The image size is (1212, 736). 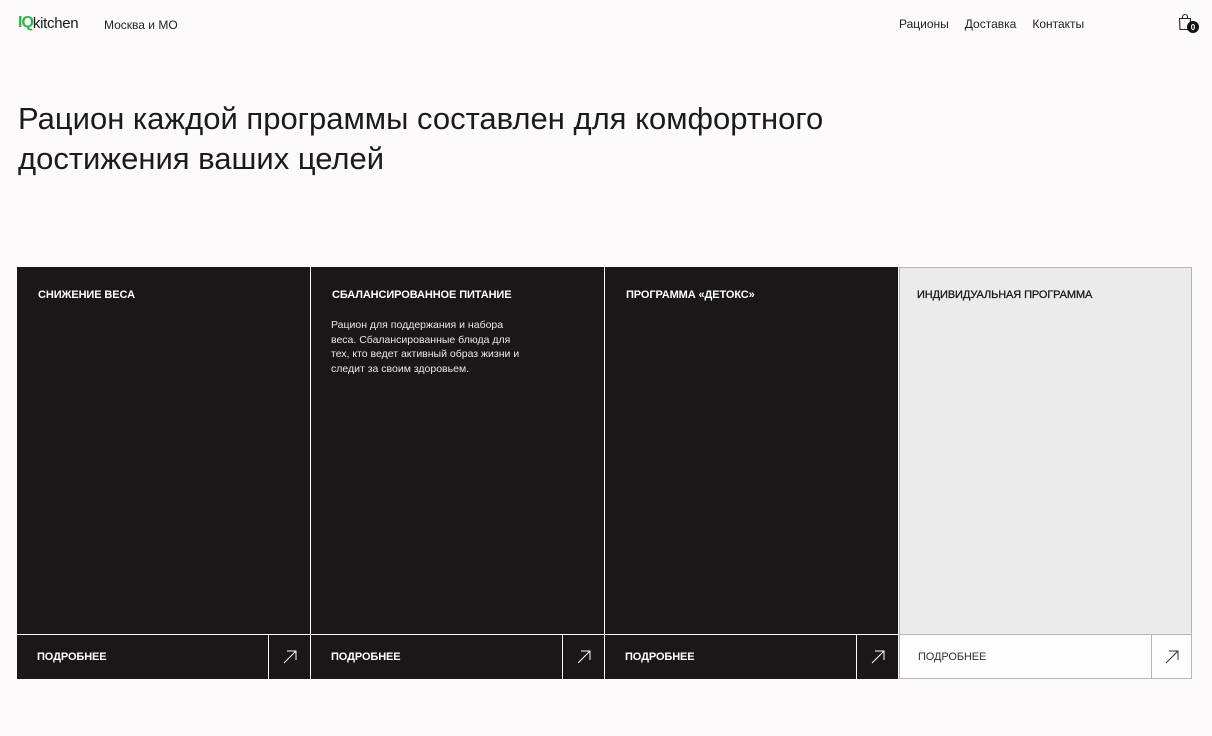 I want to click on program-card-weight-loss: СНИЖЕНИЕ ВЕСА ПОДРОБНЕЕ, so click(x=164, y=473).